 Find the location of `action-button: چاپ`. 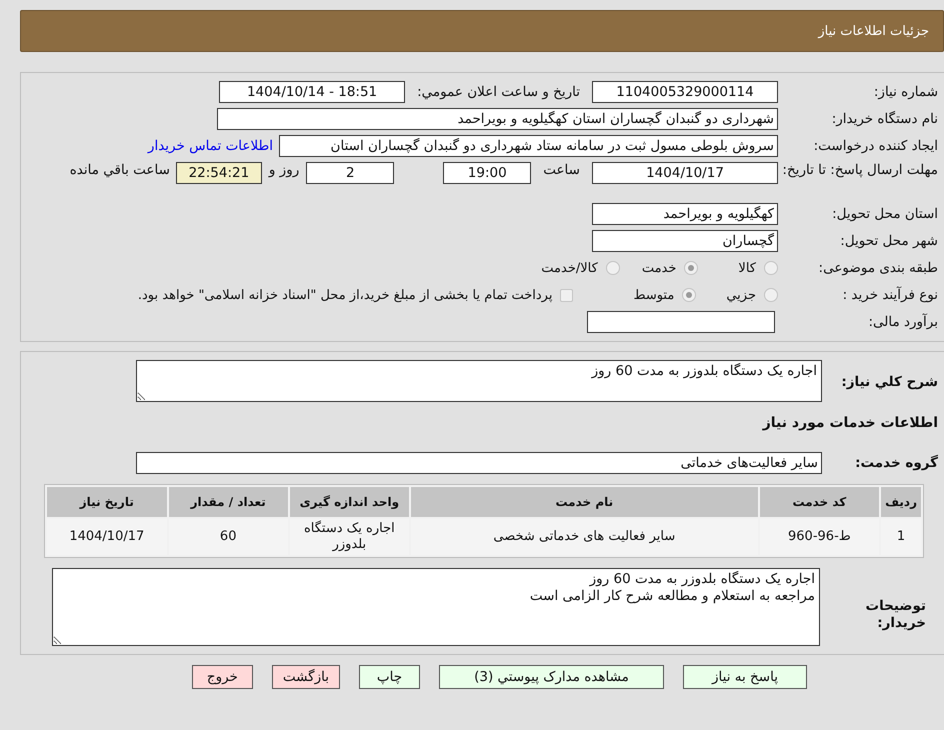

action-button: چاپ is located at coordinates (389, 677).